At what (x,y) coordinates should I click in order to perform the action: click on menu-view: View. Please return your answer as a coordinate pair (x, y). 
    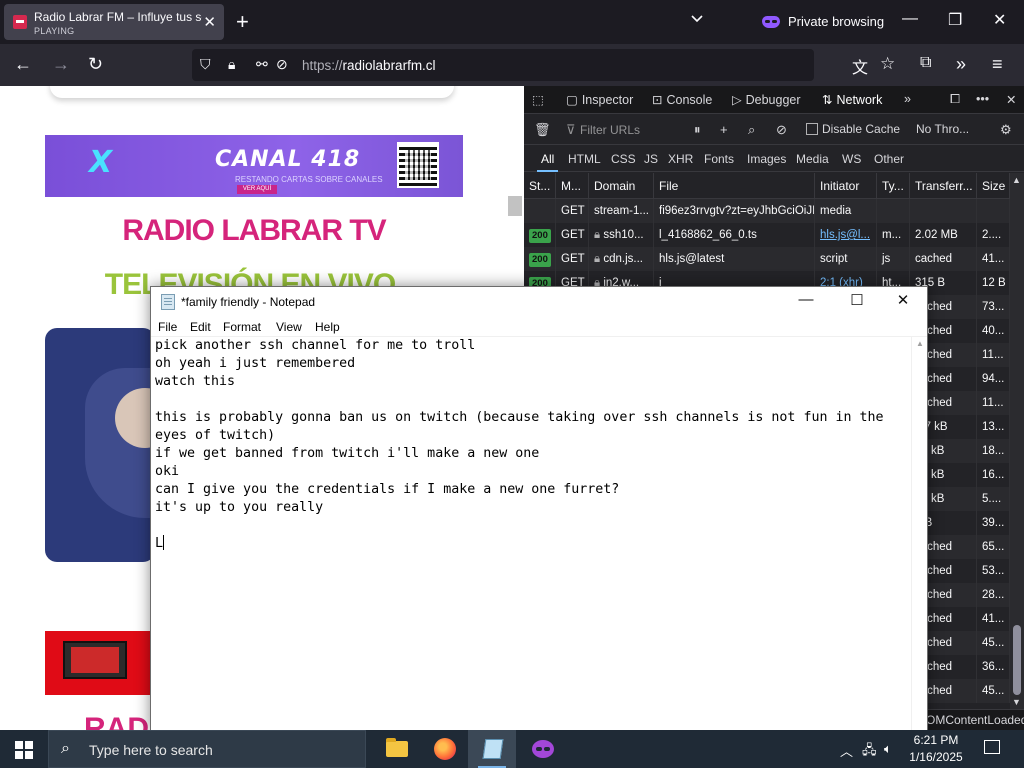
    Looking at the image, I should click on (289, 327).